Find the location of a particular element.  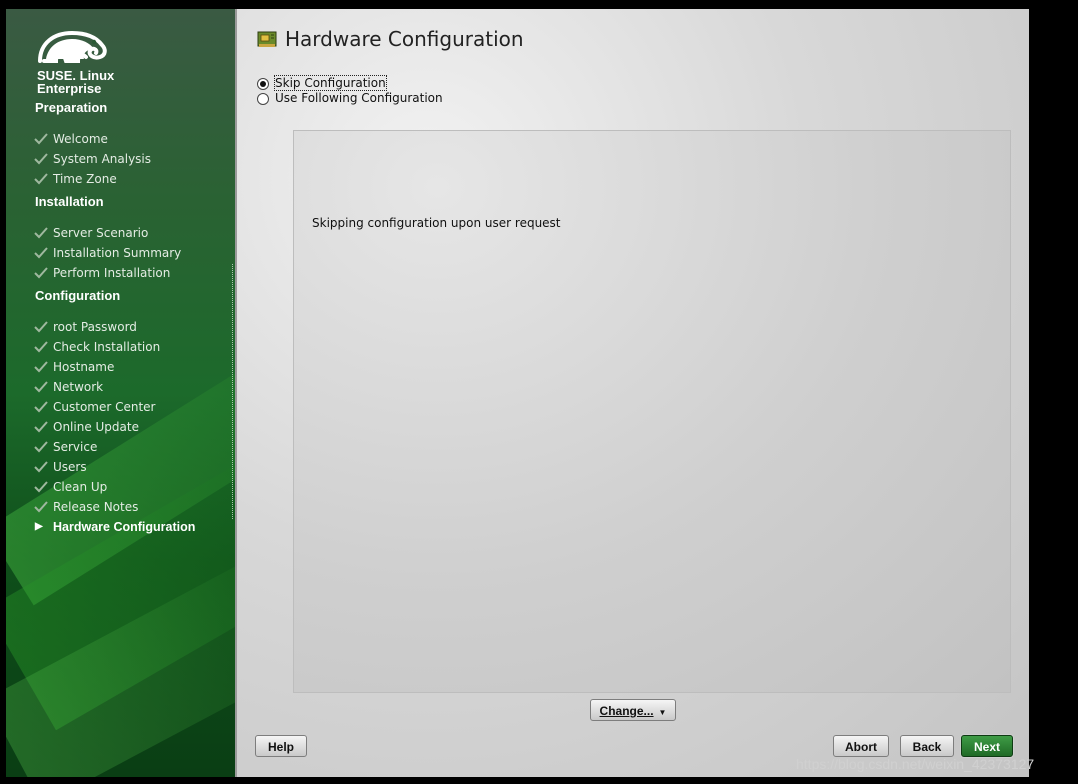

help-button: Help is located at coordinates (281, 746).